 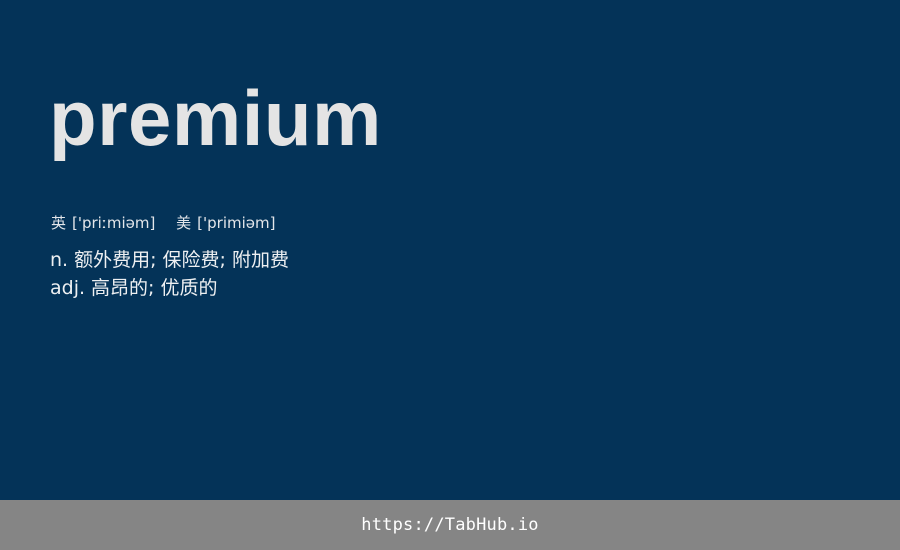 What do you see at coordinates (59, 260) in the screenshot?
I see `definition-noun-pos: n.` at bounding box center [59, 260].